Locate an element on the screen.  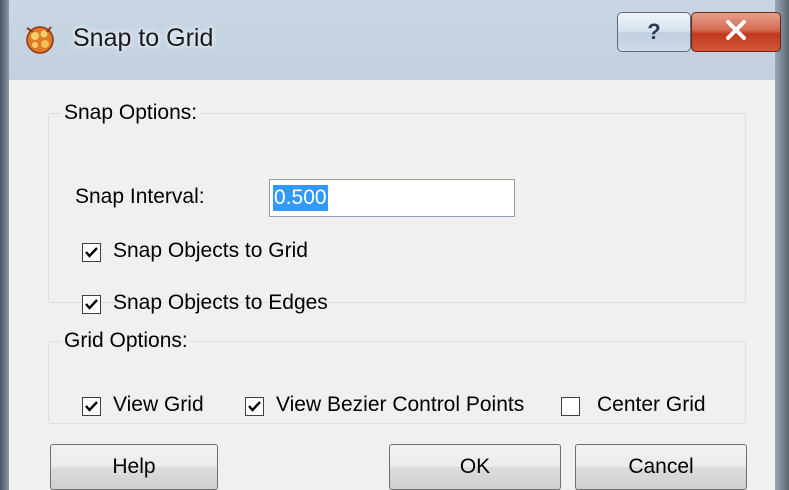
snap-interval-value: 0.500 is located at coordinates (300, 198).